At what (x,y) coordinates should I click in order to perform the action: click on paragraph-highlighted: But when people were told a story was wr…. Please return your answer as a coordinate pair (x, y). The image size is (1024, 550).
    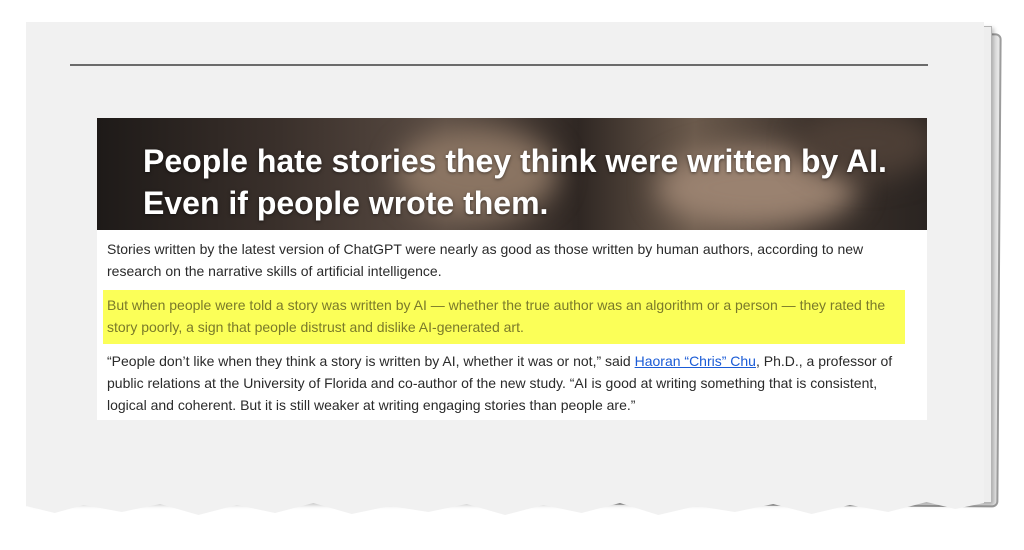
    Looking at the image, I should click on (496, 316).